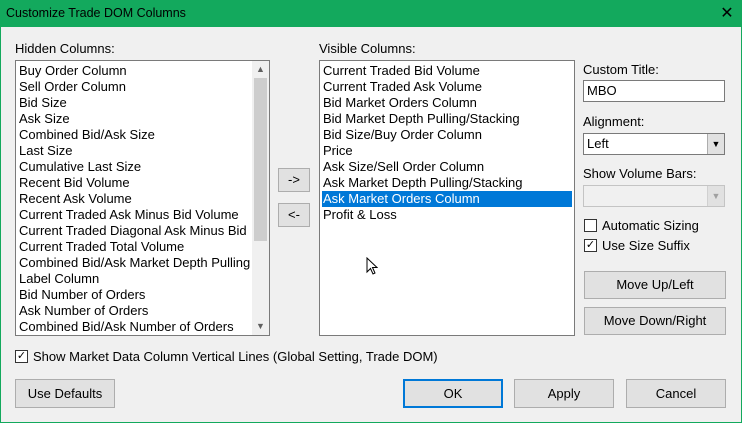 The height and width of the screenshot is (423, 742). I want to click on automatic-sizing-checkbox: Automatic Sizing, so click(641, 225).